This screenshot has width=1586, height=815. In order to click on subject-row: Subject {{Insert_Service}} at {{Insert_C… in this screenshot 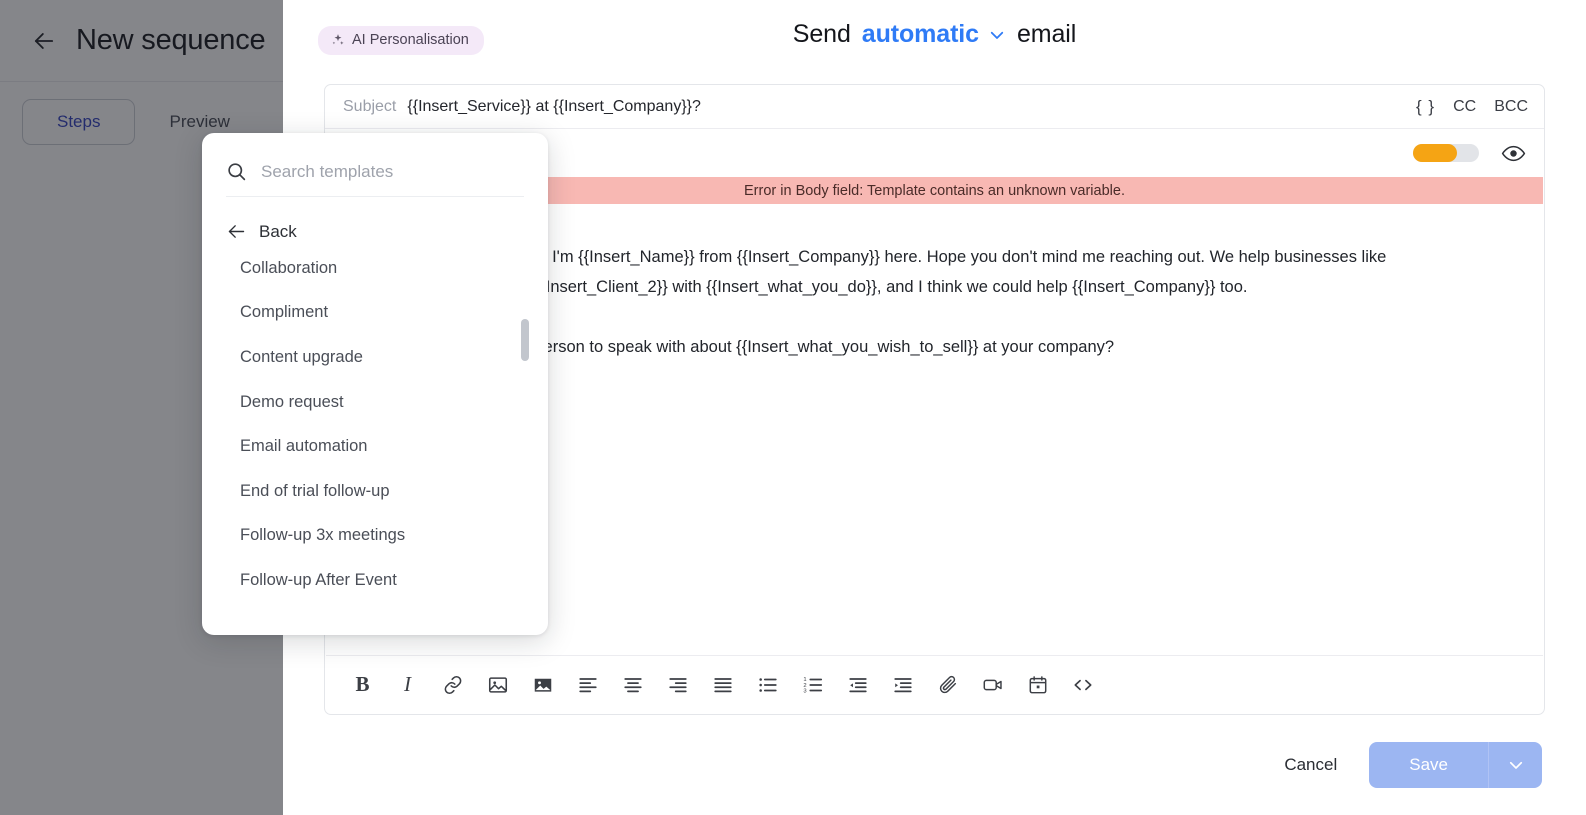, I will do `click(934, 107)`.